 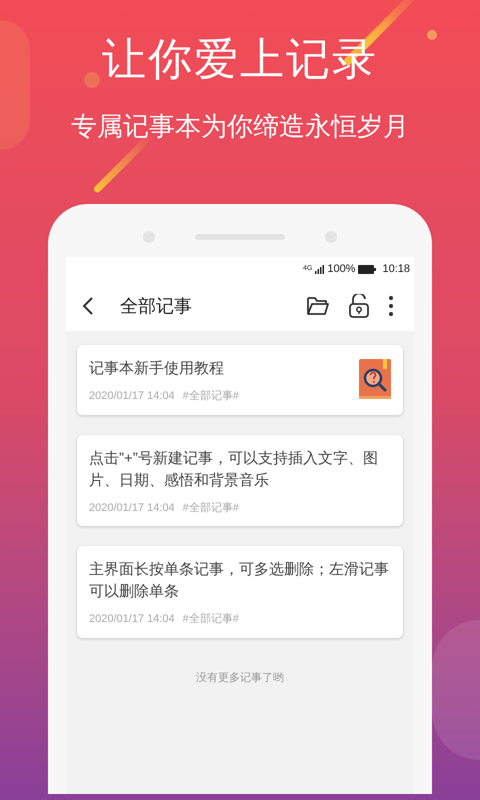 I want to click on back-icon, so click(x=88, y=306).